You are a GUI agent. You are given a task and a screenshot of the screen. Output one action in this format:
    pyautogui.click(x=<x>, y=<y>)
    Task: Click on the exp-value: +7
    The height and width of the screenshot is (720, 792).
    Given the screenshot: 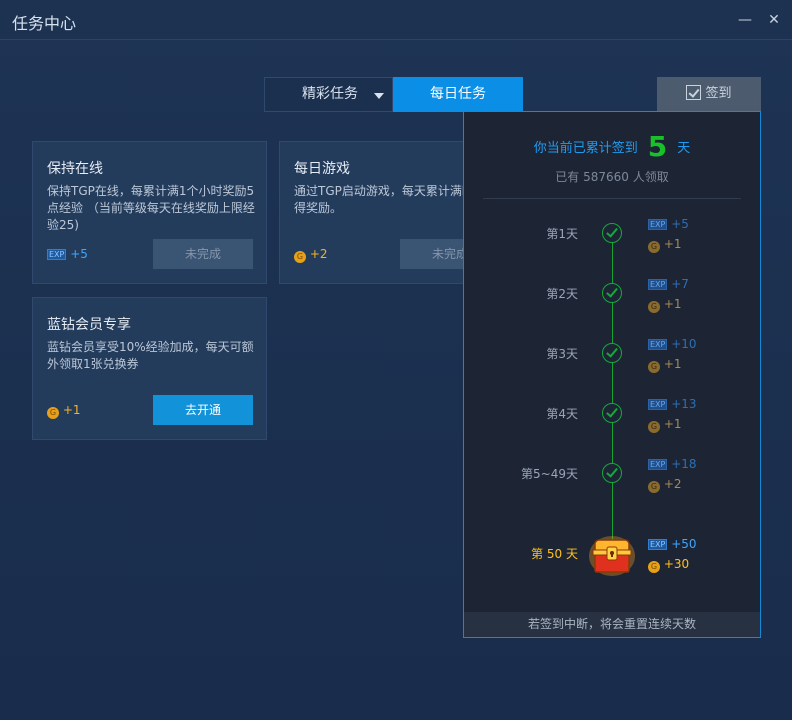 What is the action you would take?
    pyautogui.click(x=680, y=284)
    